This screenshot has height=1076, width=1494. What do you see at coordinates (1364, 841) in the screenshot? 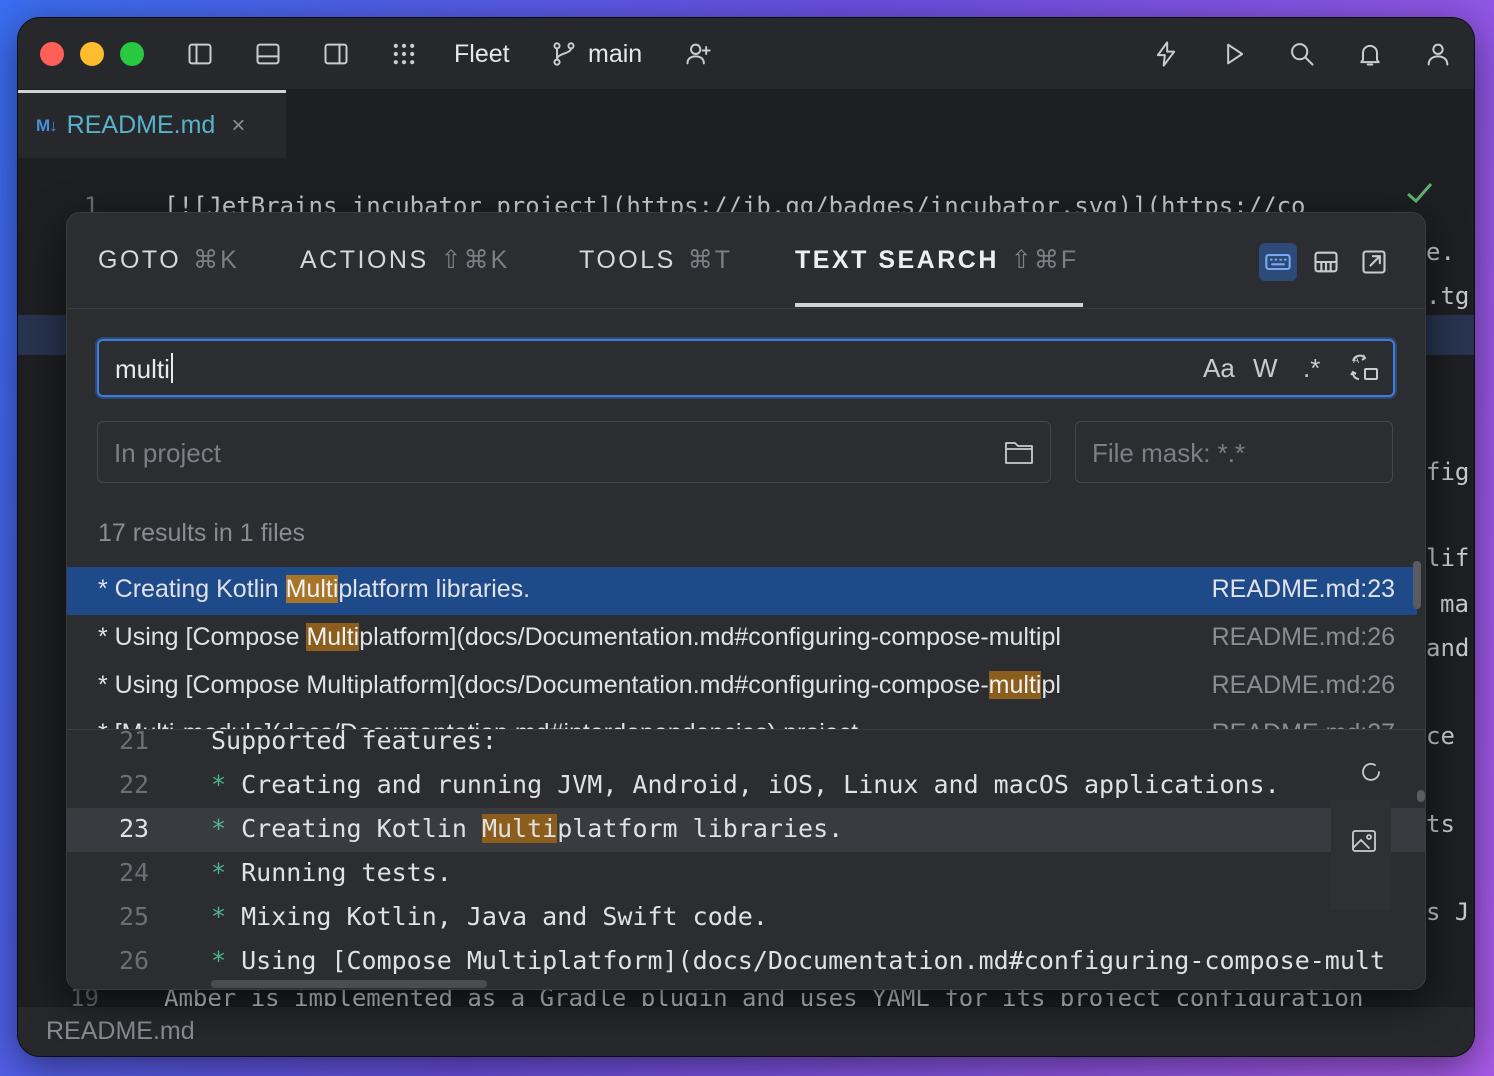
I see `image-preview-icon` at bounding box center [1364, 841].